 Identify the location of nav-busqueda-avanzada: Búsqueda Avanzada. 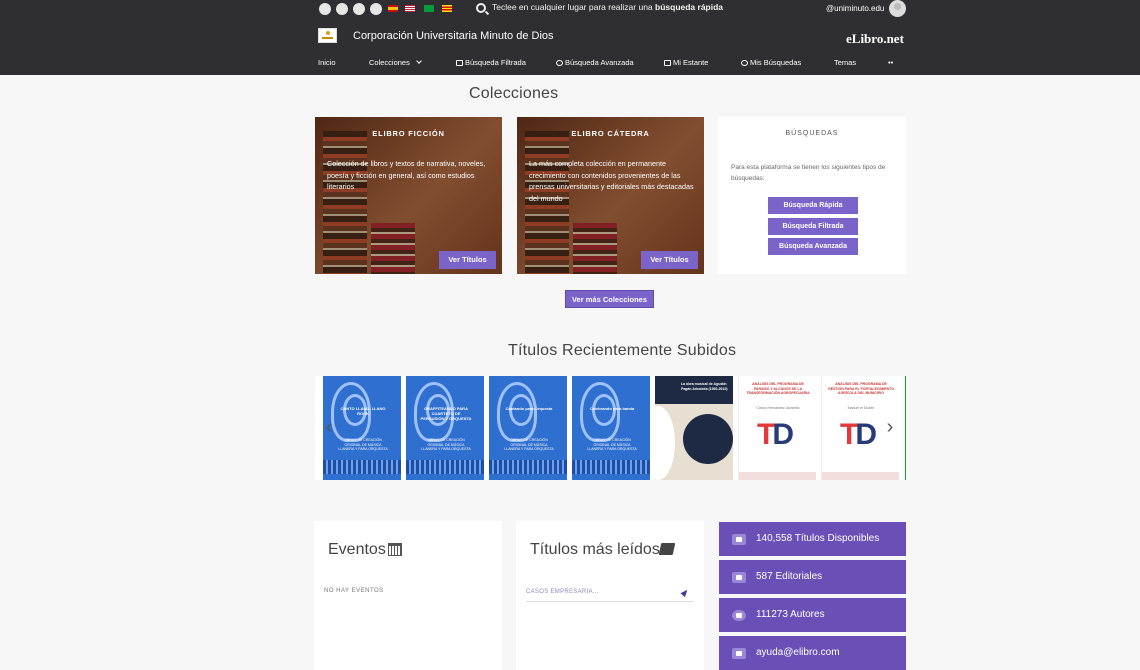
(595, 62).